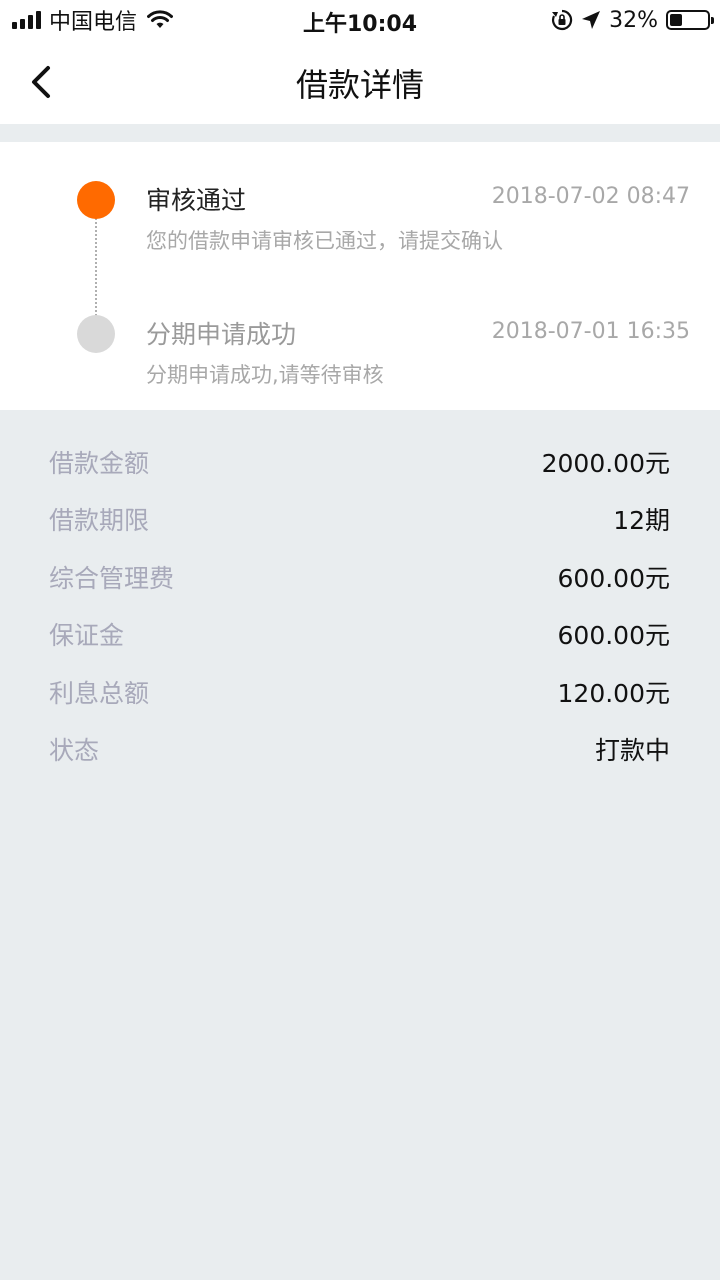  Describe the element at coordinates (641, 520) in the screenshot. I see `detail-value: 12期` at that location.